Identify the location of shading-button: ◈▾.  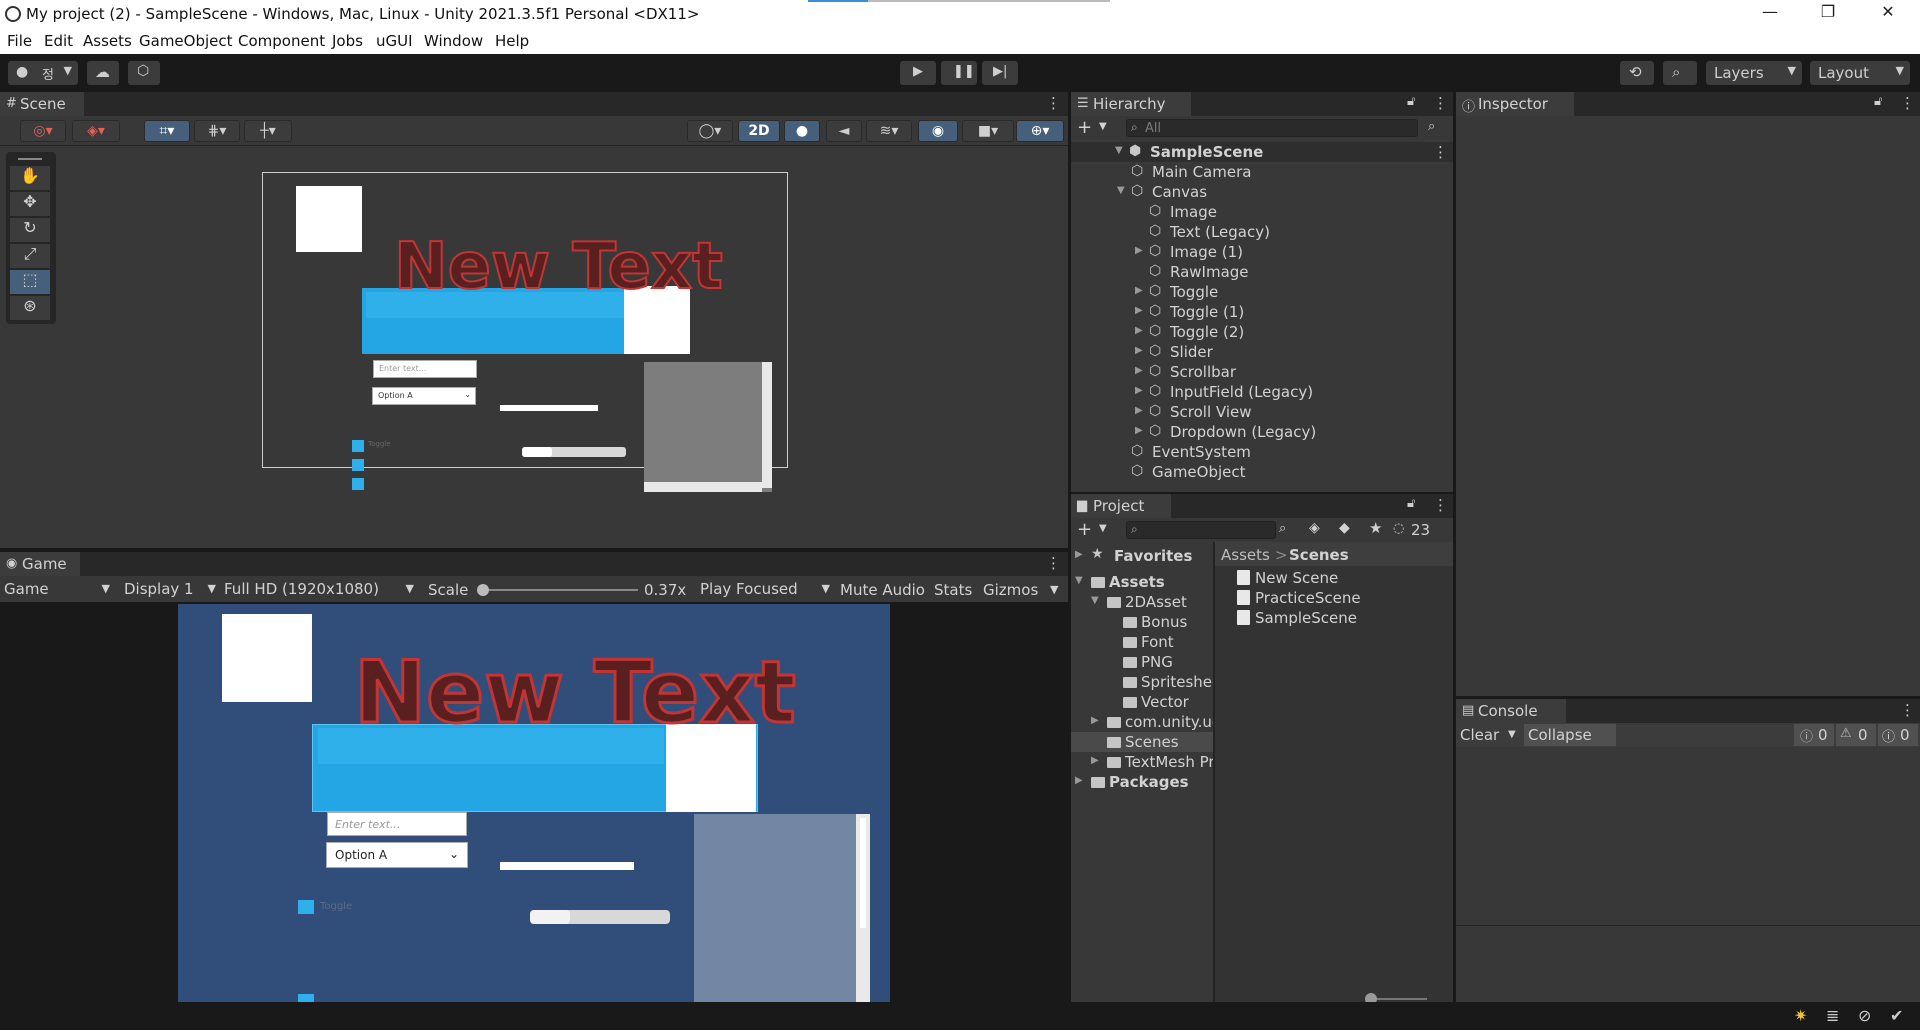
(96, 131).